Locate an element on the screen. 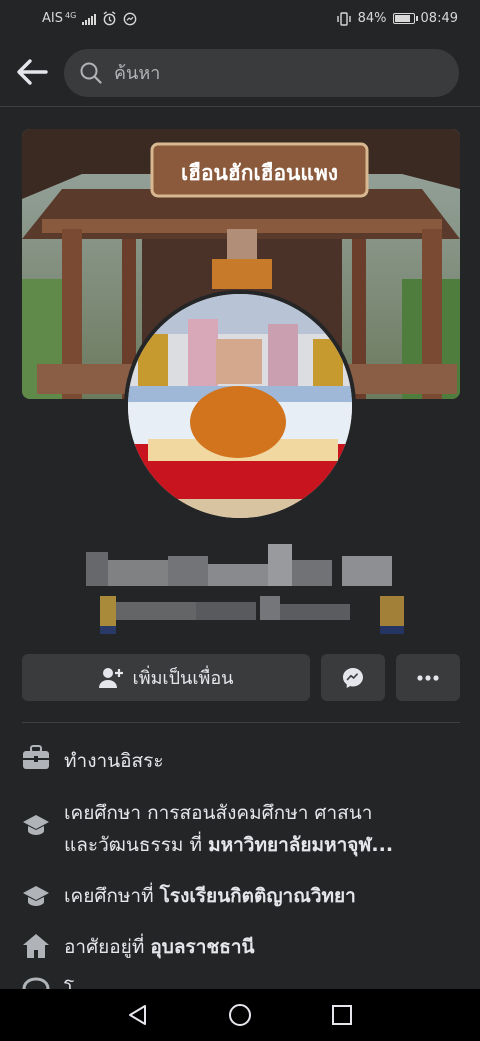 Image resolution: width=480 pixels, height=1041 pixels. add-friend-label: เพิ่มเป็นเพื่อน is located at coordinates (183, 678).